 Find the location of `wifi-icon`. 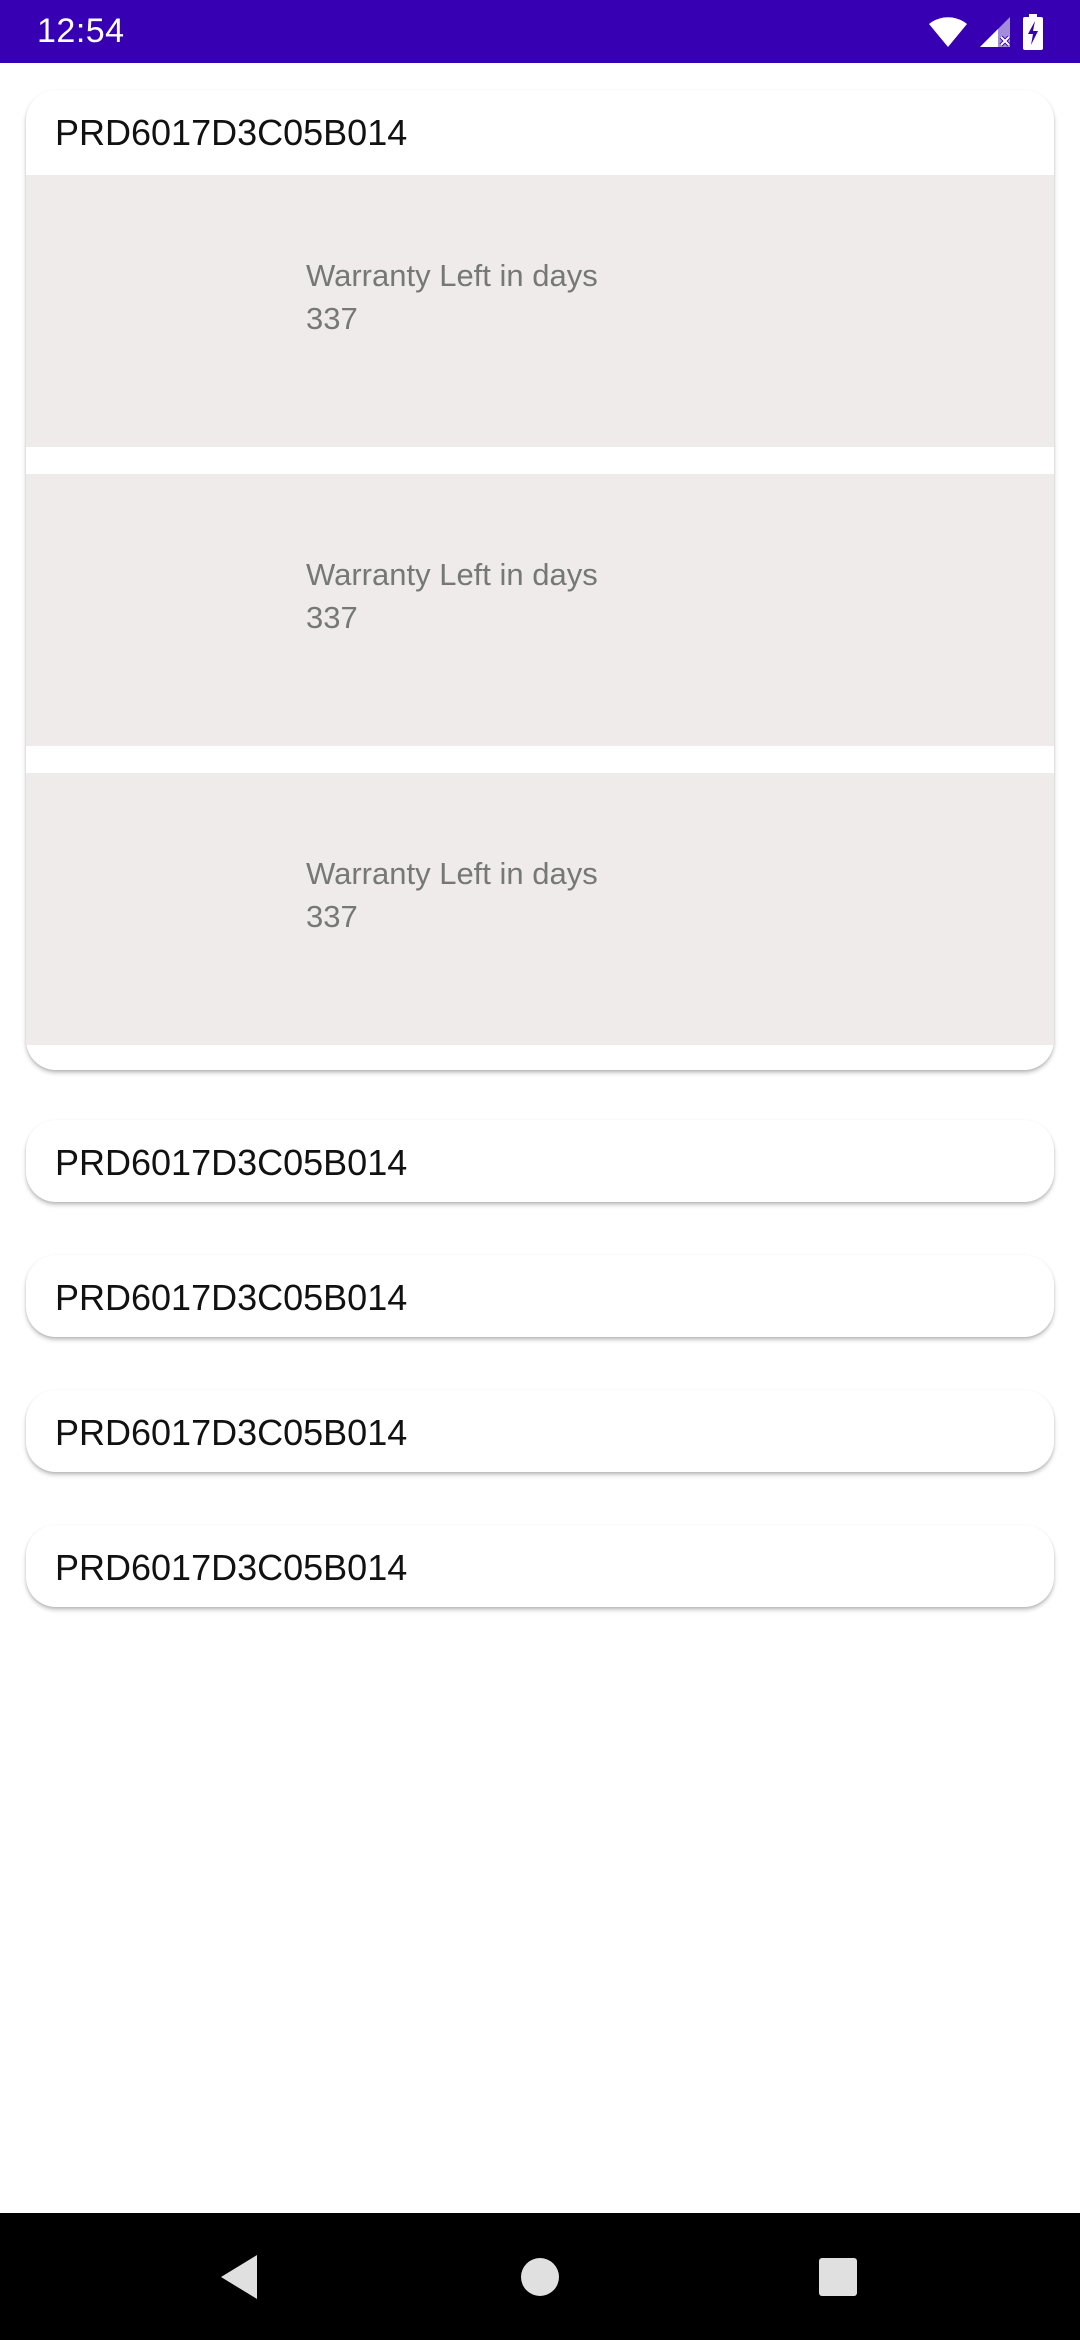

wifi-icon is located at coordinates (948, 32).